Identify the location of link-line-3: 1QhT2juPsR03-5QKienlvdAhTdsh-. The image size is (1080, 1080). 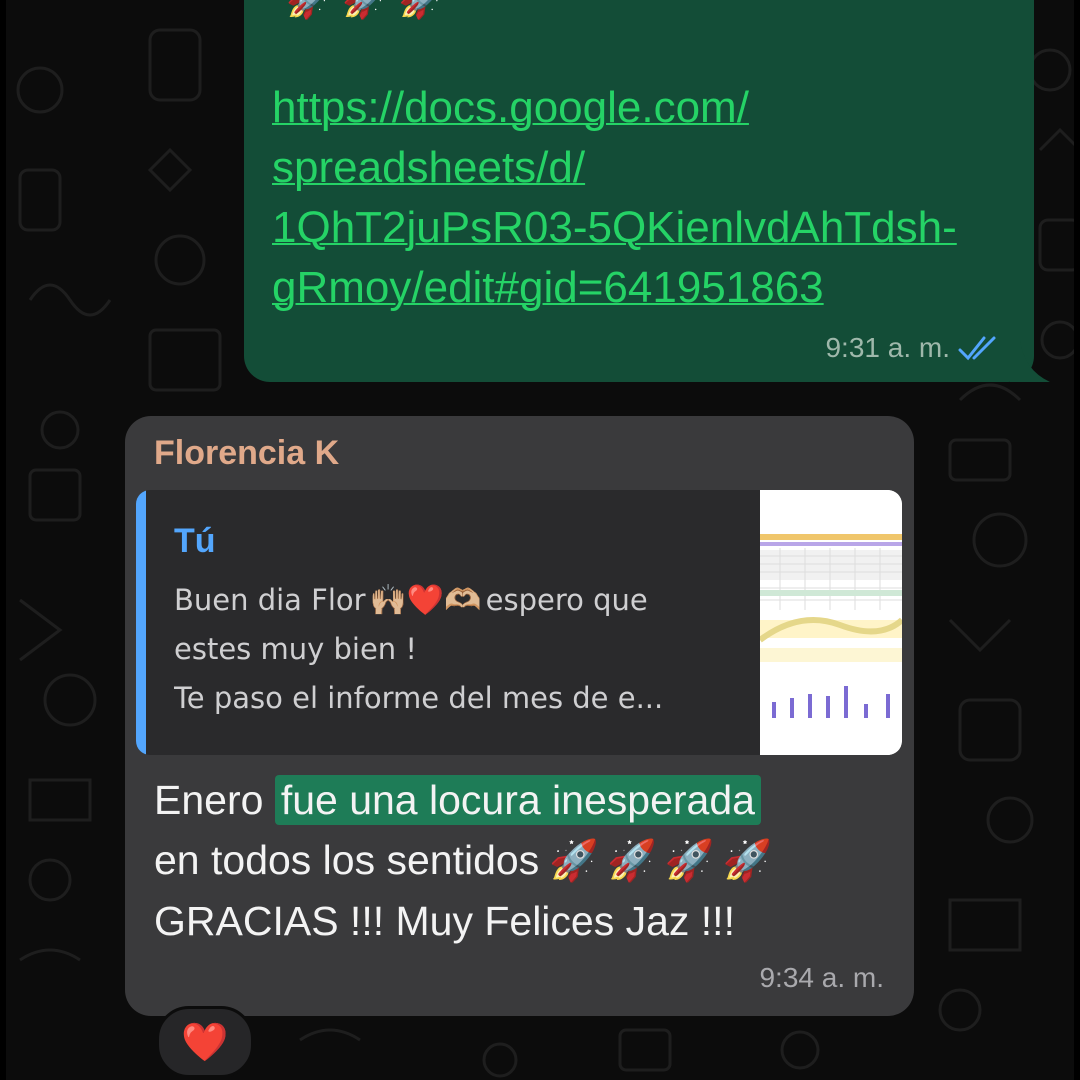
(637, 228).